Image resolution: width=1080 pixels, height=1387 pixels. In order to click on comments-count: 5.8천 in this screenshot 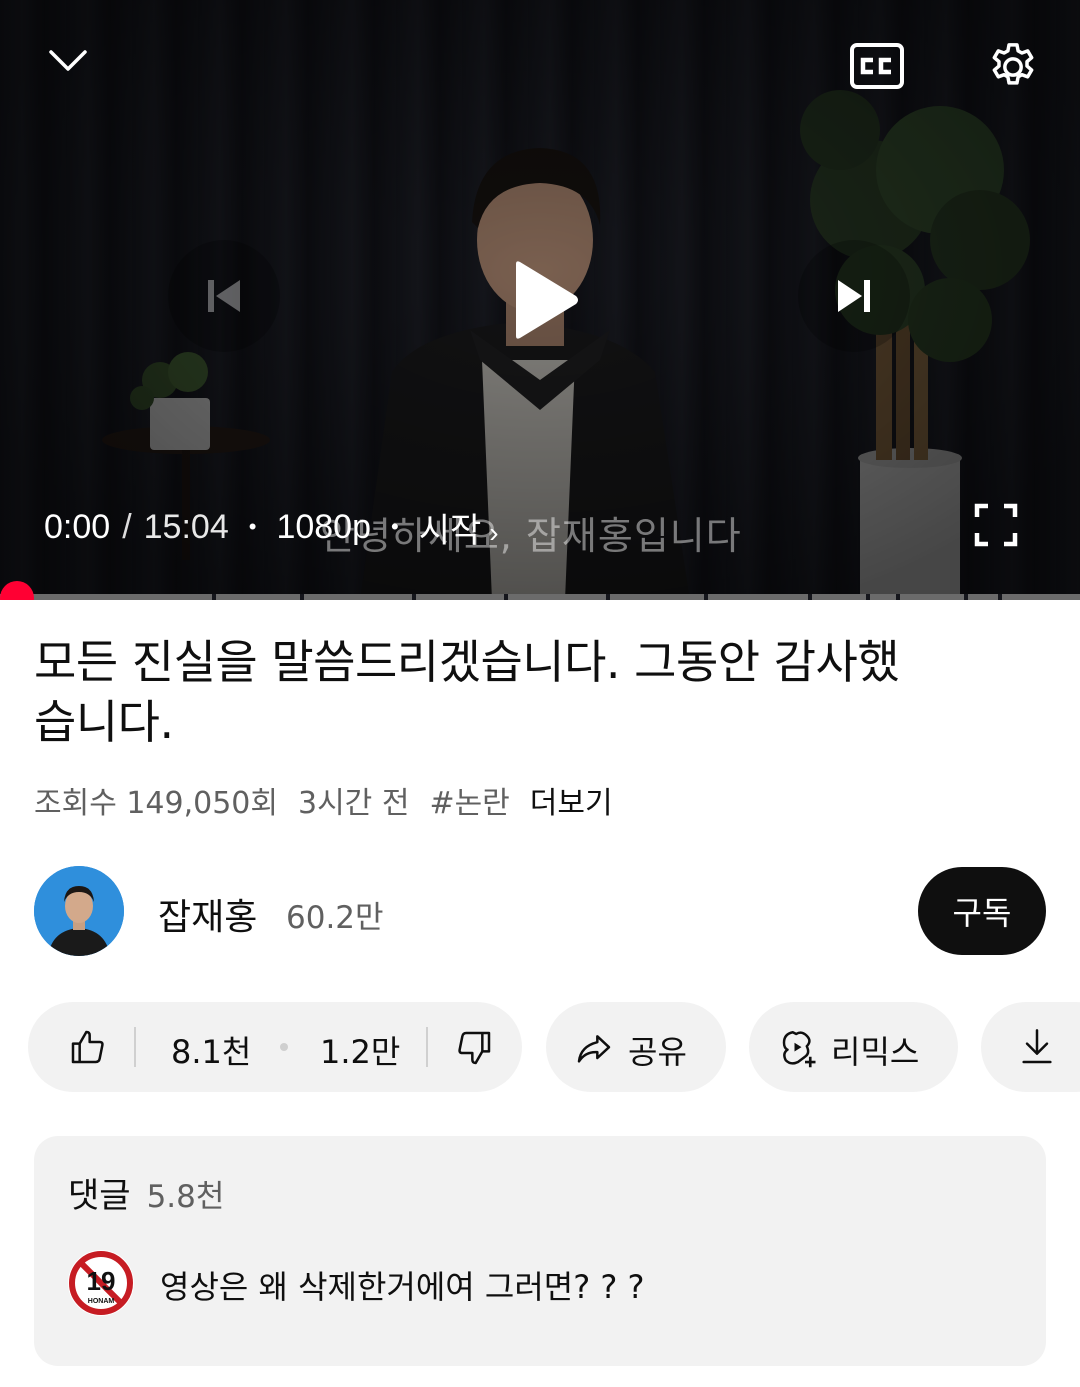, I will do `click(185, 1197)`.